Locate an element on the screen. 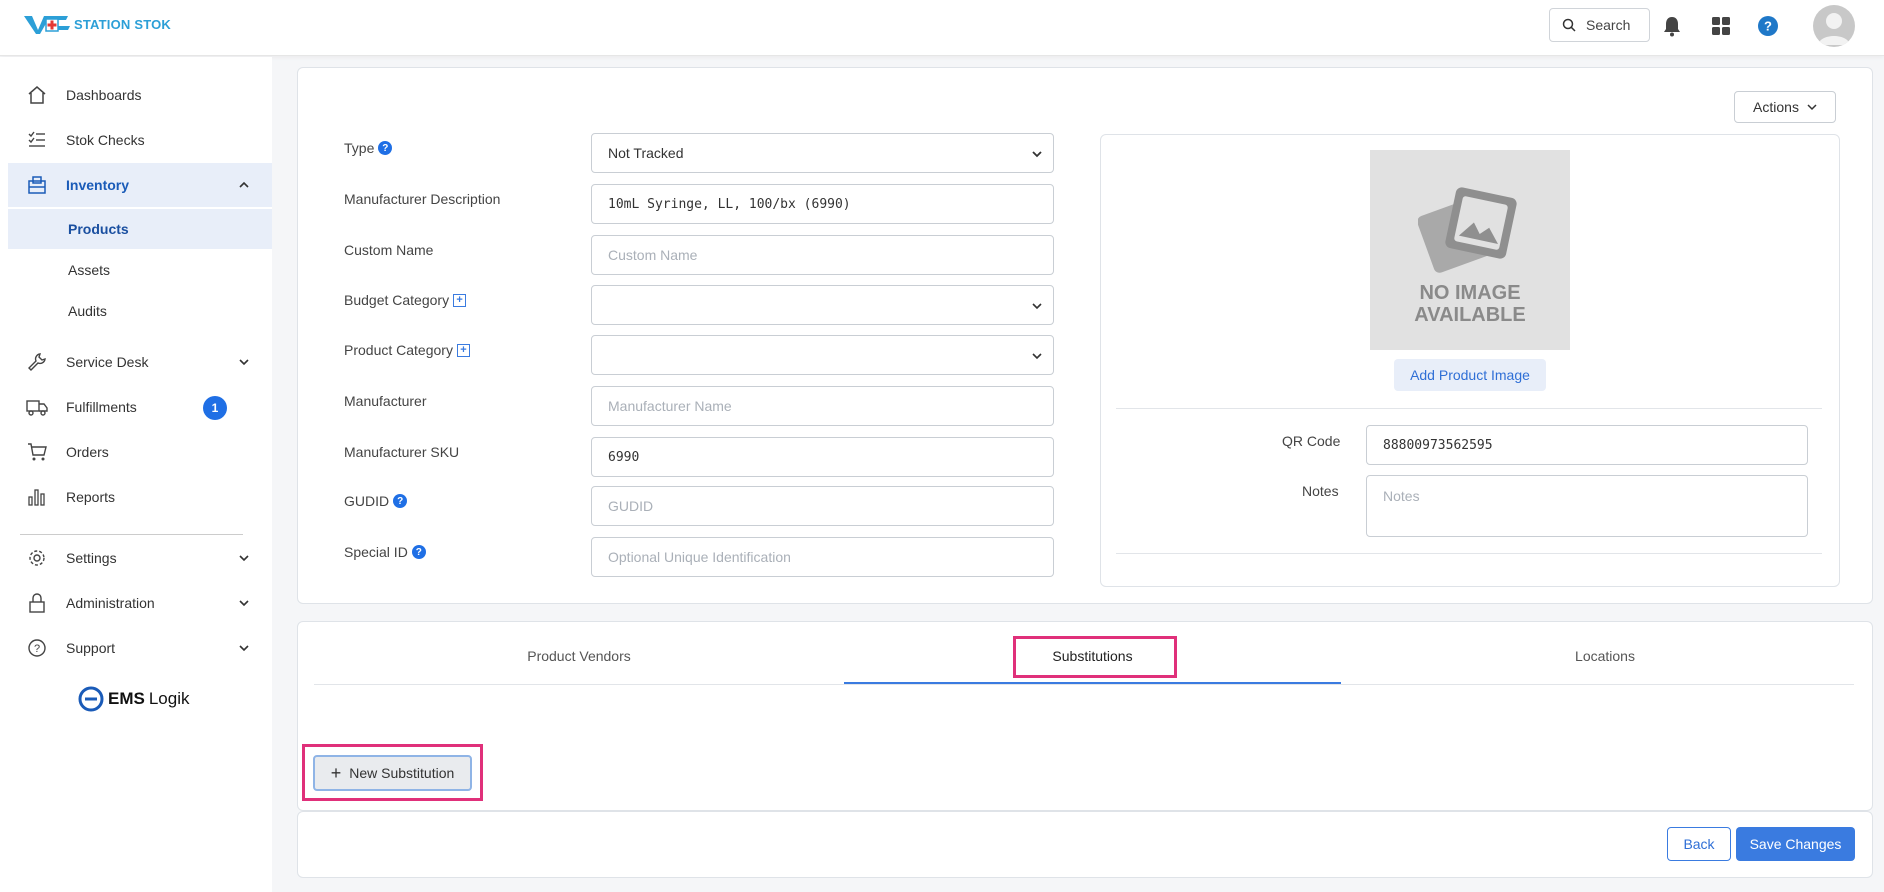 Image resolution: width=1884 pixels, height=892 pixels. sidebar-item-label: Settings is located at coordinates (91, 558).